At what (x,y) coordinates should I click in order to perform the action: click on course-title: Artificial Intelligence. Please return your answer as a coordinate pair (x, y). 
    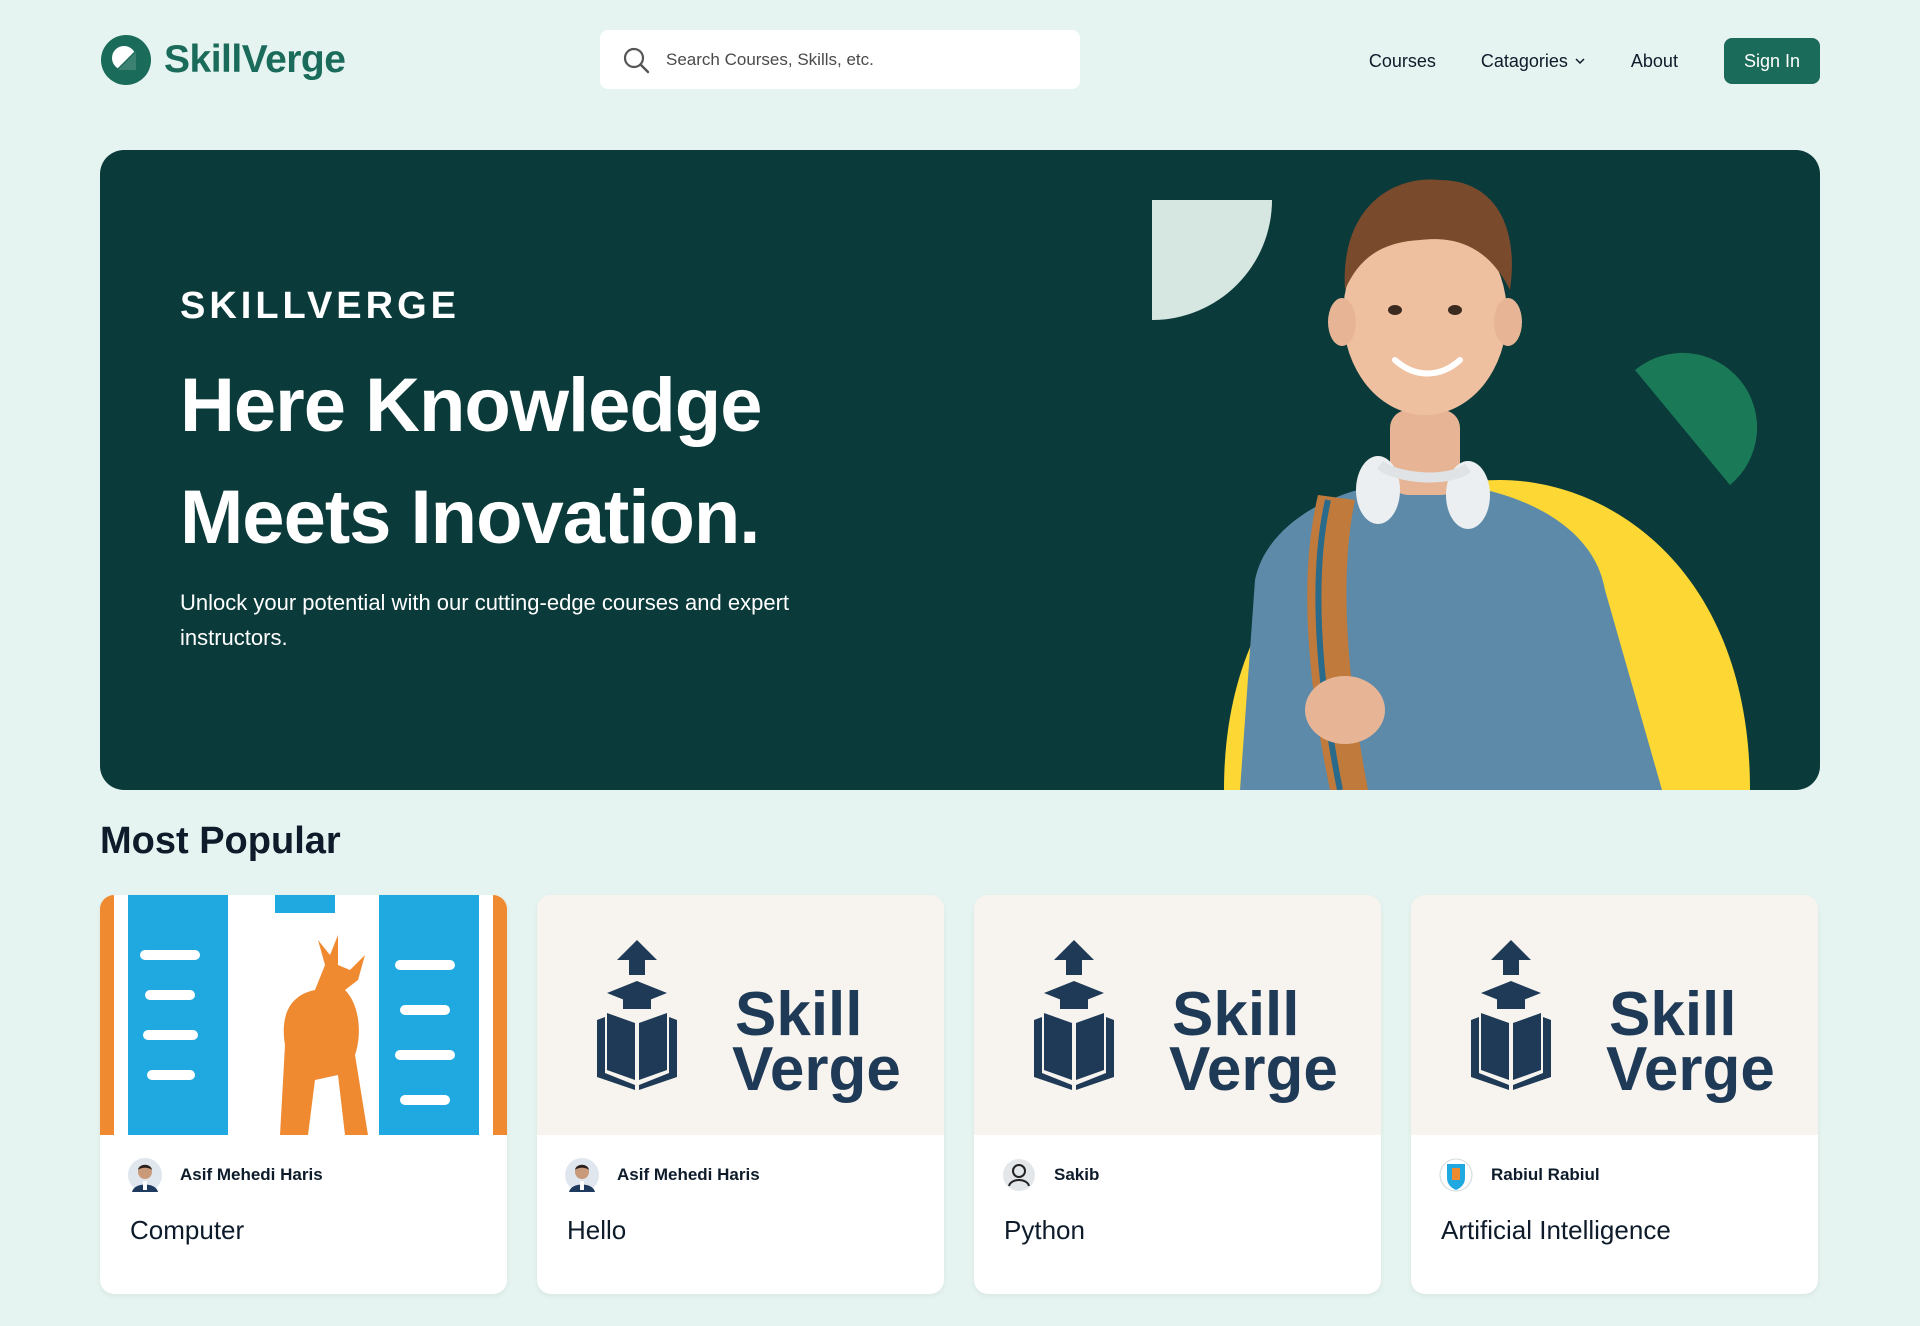
    Looking at the image, I should click on (1556, 1230).